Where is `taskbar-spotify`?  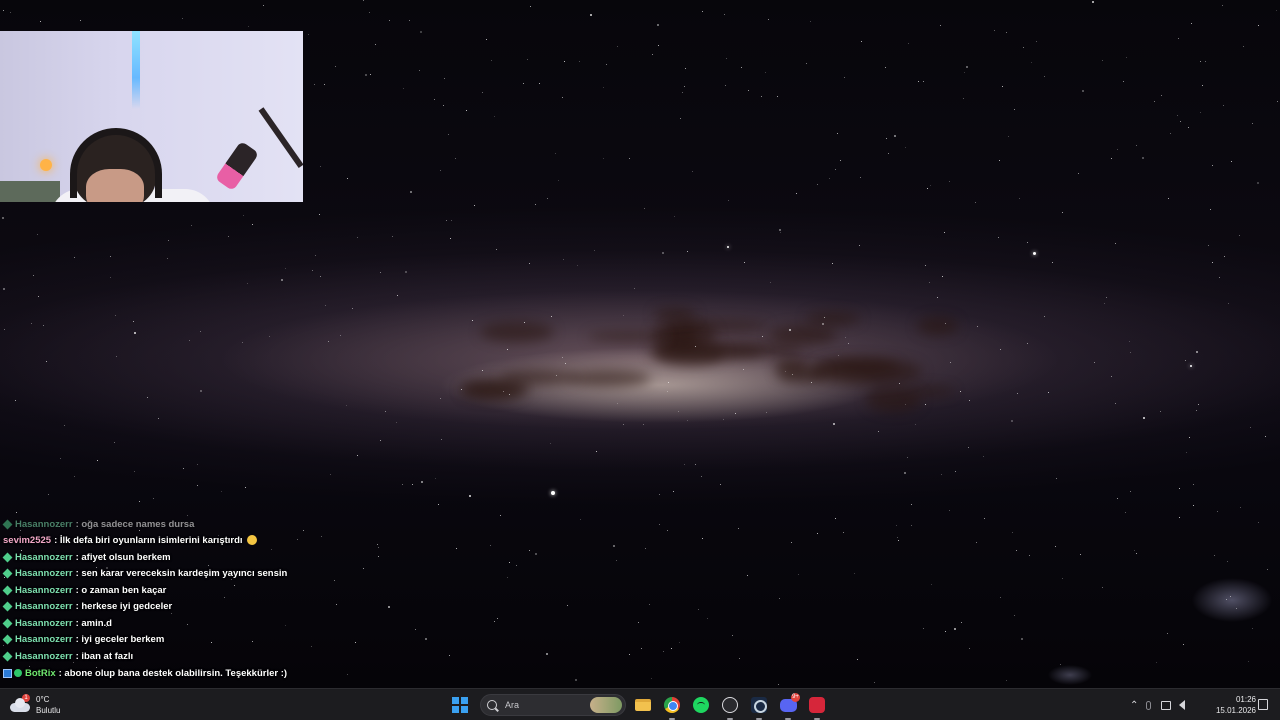 taskbar-spotify is located at coordinates (701, 705).